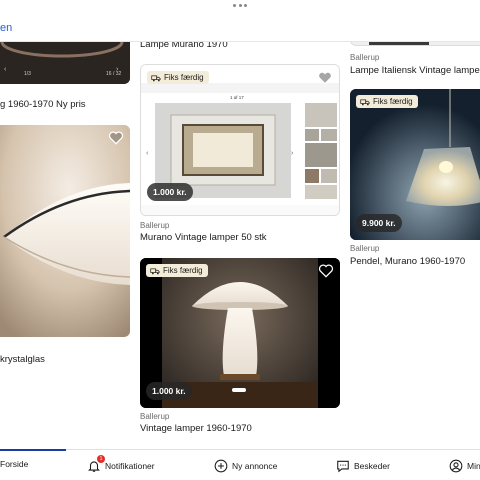 This screenshot has height=480, width=480. I want to click on listing-title: Vintage lamper 1960-1970, so click(196, 428).